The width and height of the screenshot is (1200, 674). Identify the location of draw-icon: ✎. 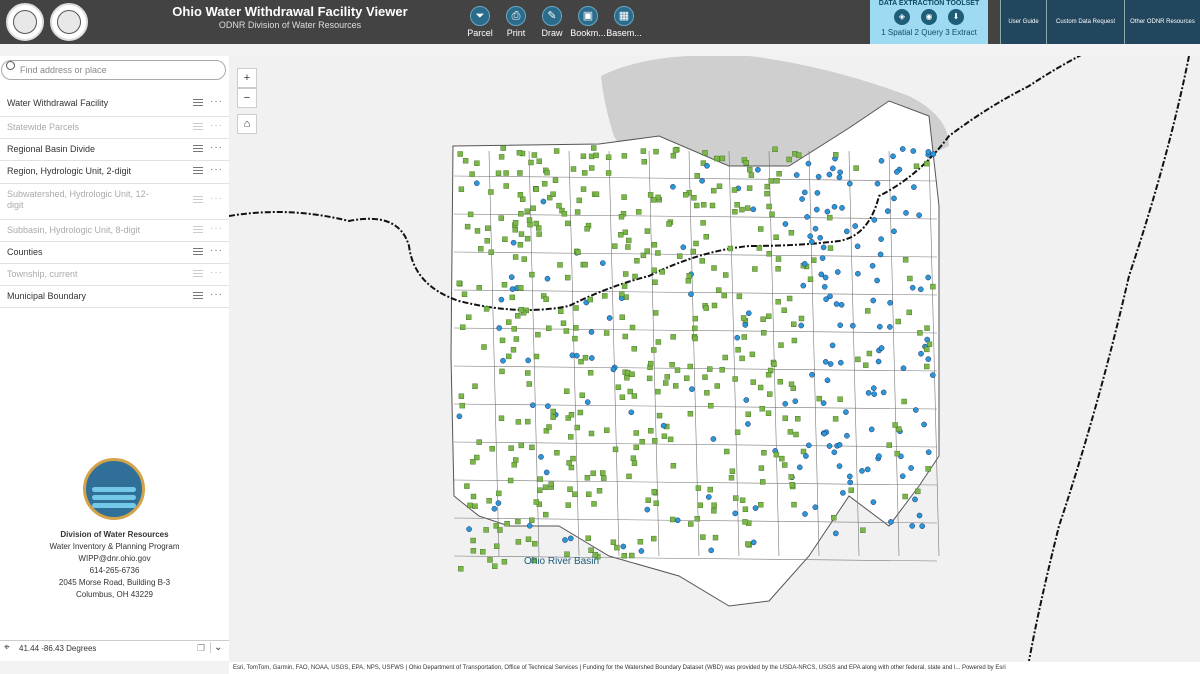
(552, 16).